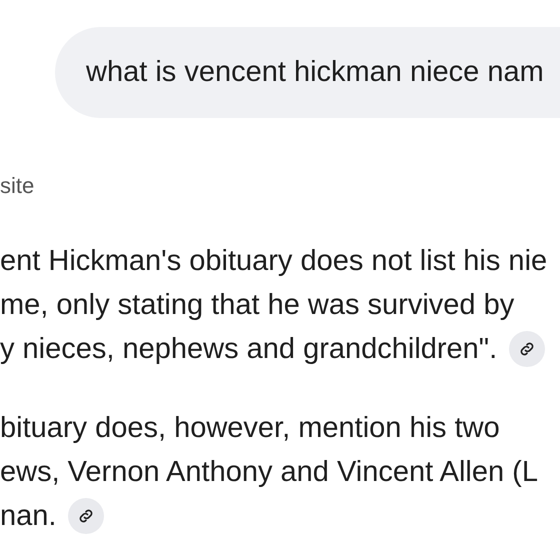 The image size is (560, 560). Describe the element at coordinates (257, 305) in the screenshot. I see `answer-text: me, only stating that he was survived by` at that location.